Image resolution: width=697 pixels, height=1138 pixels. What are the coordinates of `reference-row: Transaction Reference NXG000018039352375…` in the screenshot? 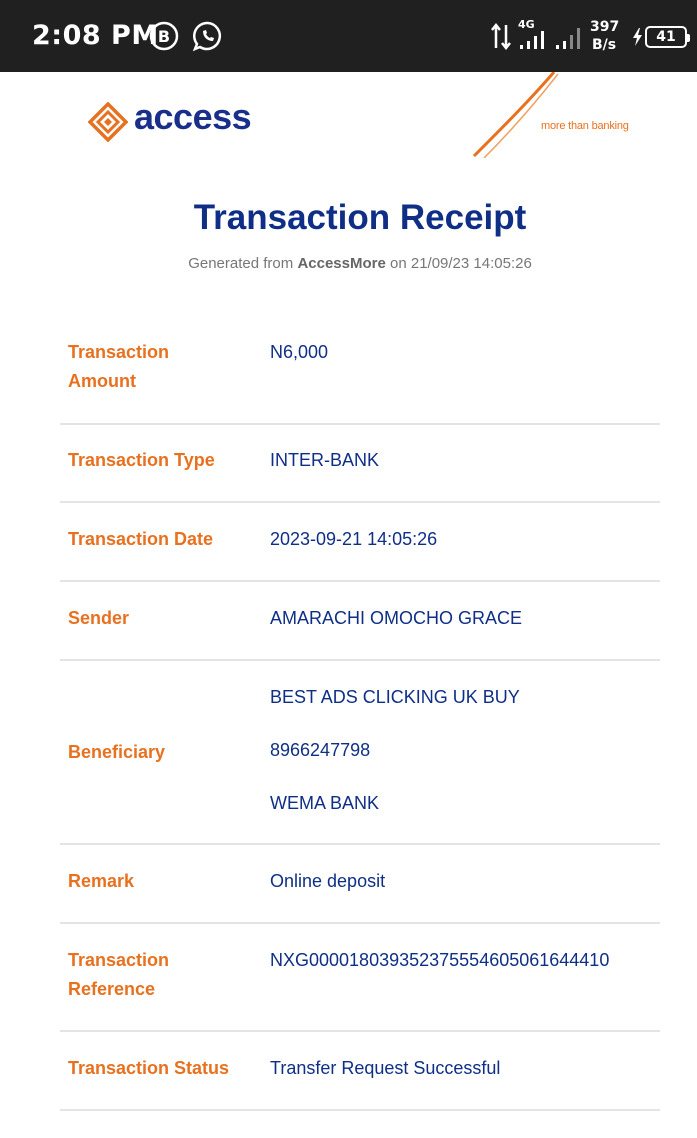 It's located at (360, 978).